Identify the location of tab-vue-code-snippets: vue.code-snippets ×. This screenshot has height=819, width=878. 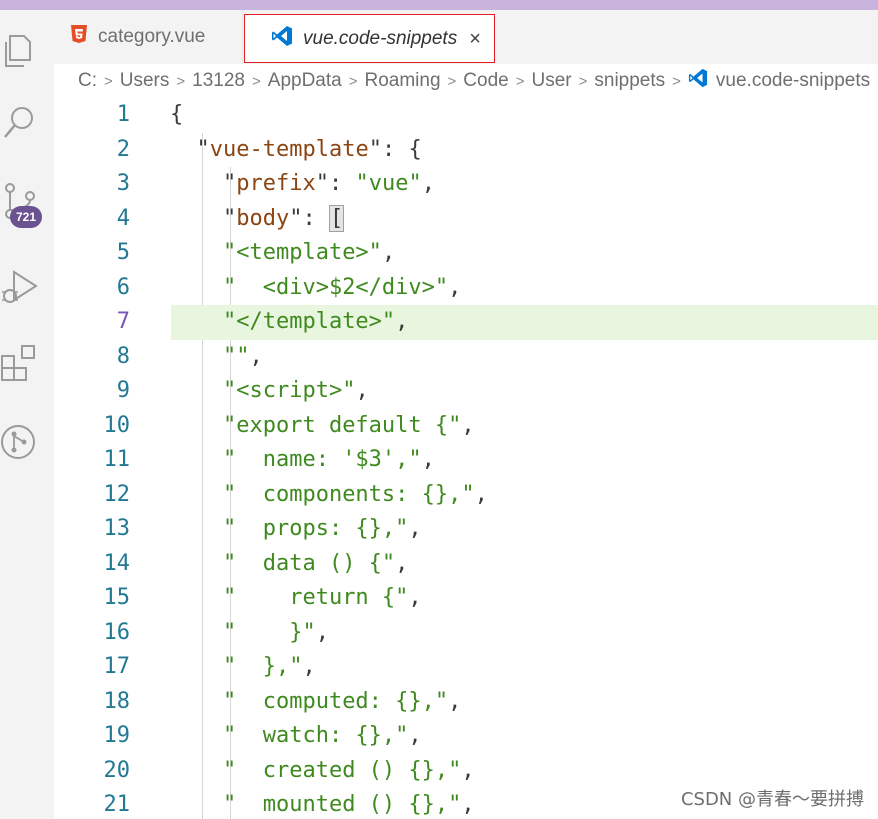
(369, 38).